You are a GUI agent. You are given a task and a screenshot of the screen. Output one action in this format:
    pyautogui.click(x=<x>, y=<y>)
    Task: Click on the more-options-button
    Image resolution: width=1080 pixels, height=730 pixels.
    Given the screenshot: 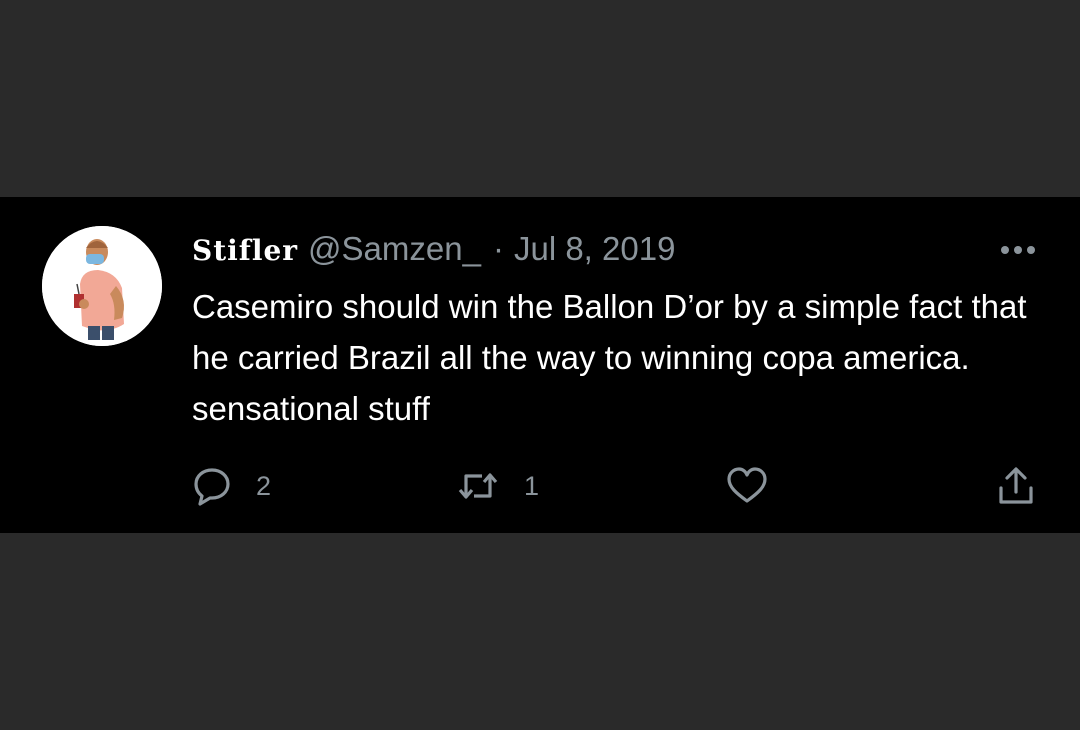 What is the action you would take?
    pyautogui.click(x=1018, y=249)
    